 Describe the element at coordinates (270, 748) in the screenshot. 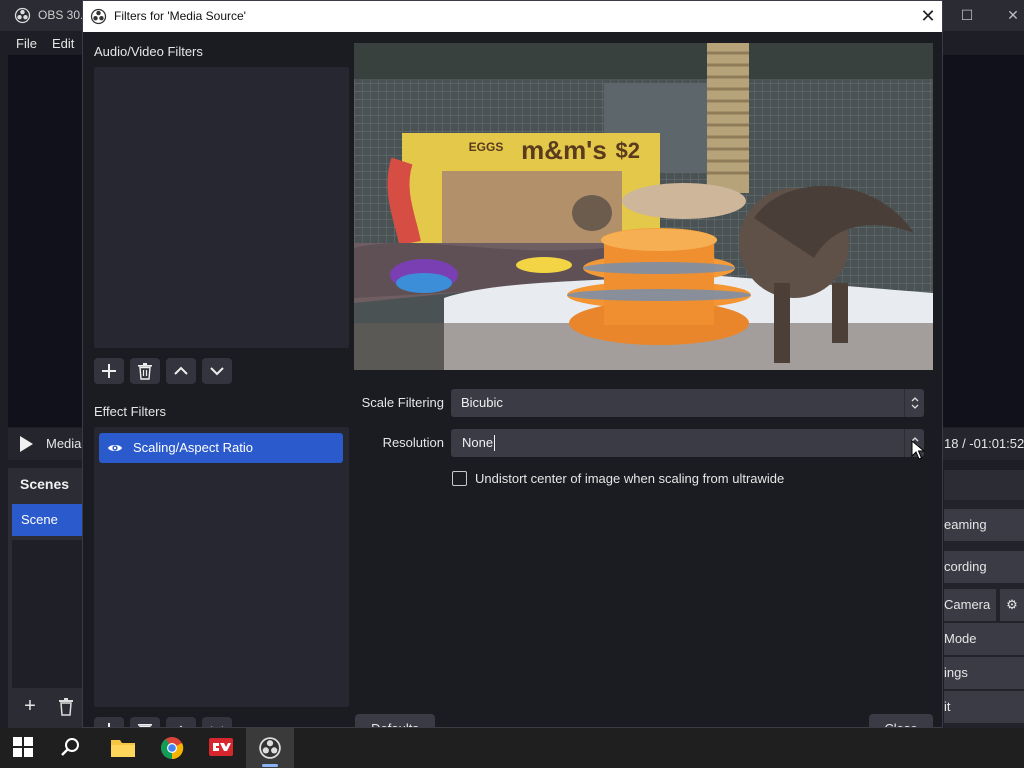

I see `obs-icon` at that location.